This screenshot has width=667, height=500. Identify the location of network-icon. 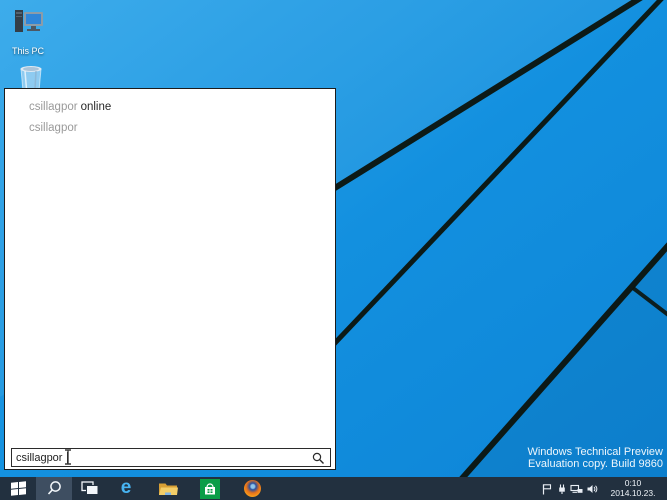
(576, 488).